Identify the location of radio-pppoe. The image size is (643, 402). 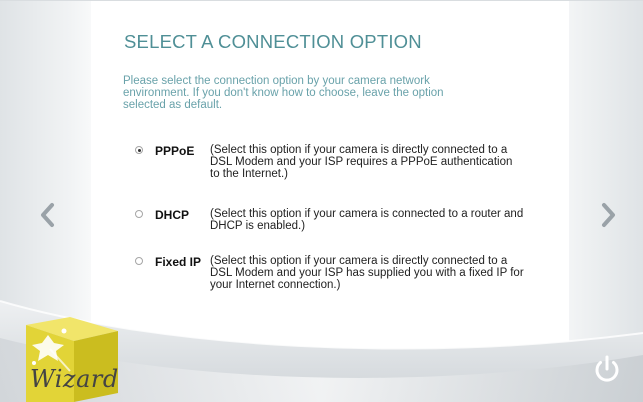
(139, 150).